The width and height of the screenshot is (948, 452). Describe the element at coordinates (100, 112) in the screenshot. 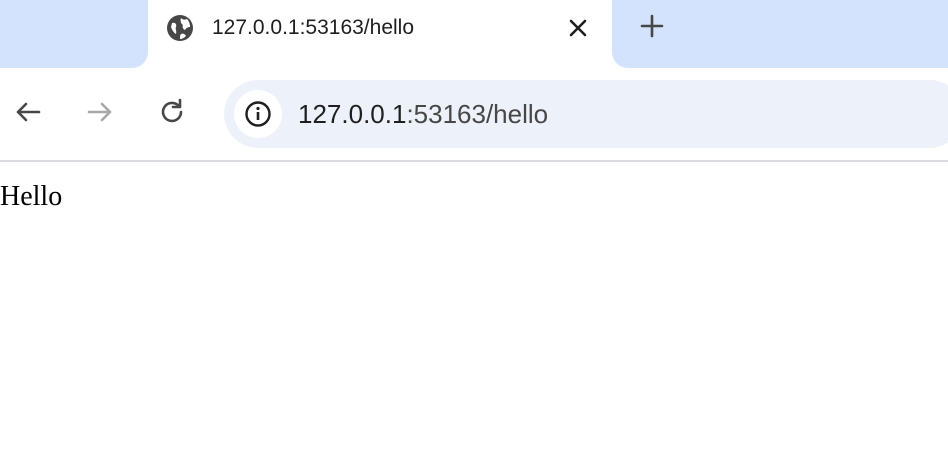

I see `arrow-right-icon` at that location.